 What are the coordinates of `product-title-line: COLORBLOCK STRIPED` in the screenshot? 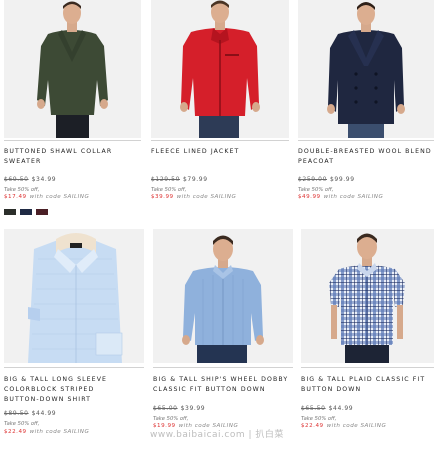 It's located at (55, 390).